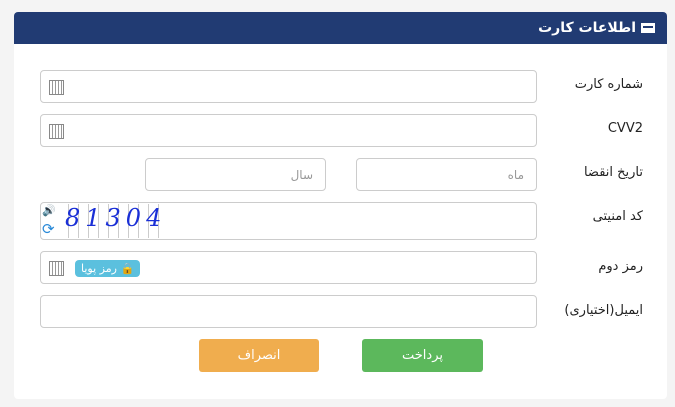 The image size is (675, 407). What do you see at coordinates (288, 86) in the screenshot?
I see `card-number-input` at bounding box center [288, 86].